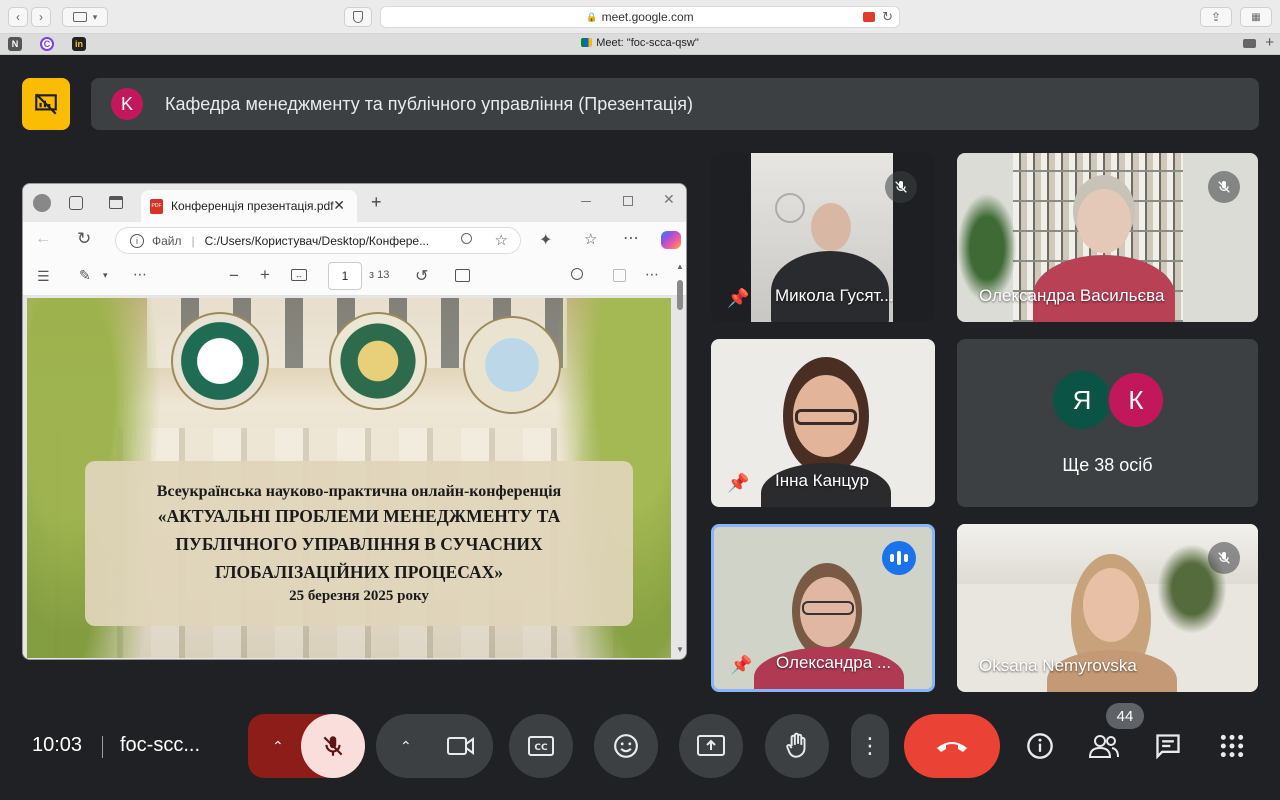  I want to click on share-icon: ⇪, so click(1216, 17).